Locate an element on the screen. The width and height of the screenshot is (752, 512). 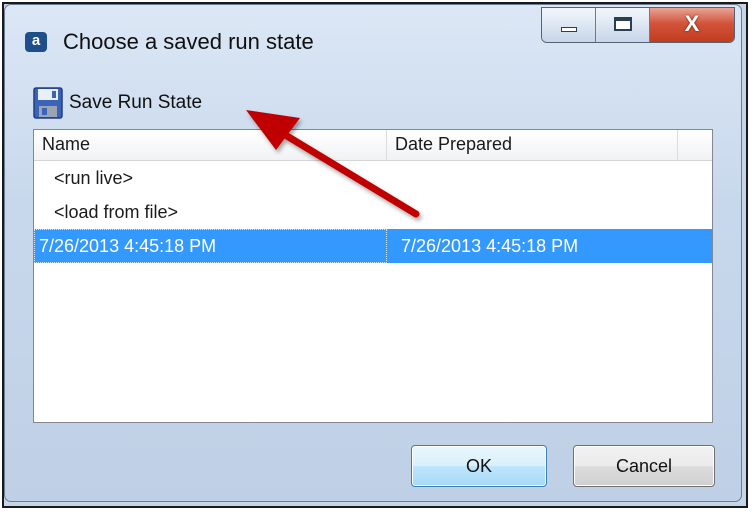
save-run-state-label: Save Run State is located at coordinates (136, 102).